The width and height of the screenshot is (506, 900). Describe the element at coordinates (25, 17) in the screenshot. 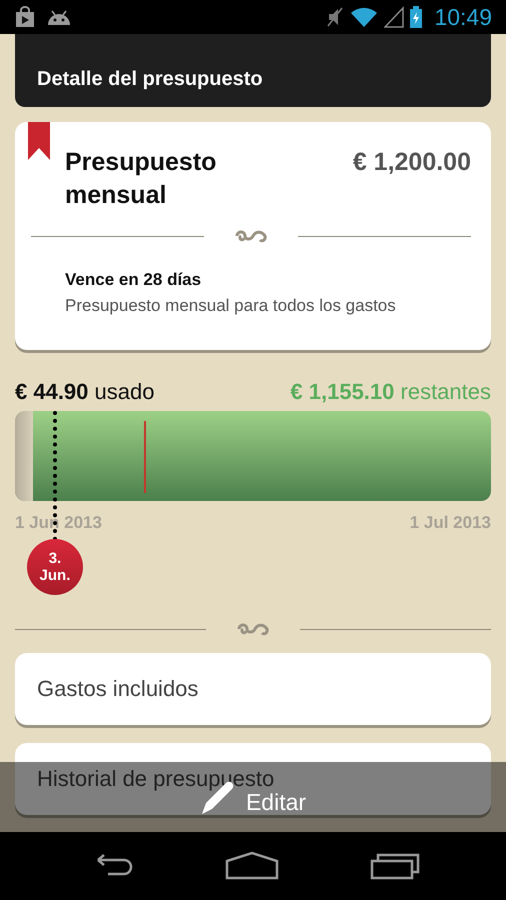

I see `shopping-bag-icon` at that location.